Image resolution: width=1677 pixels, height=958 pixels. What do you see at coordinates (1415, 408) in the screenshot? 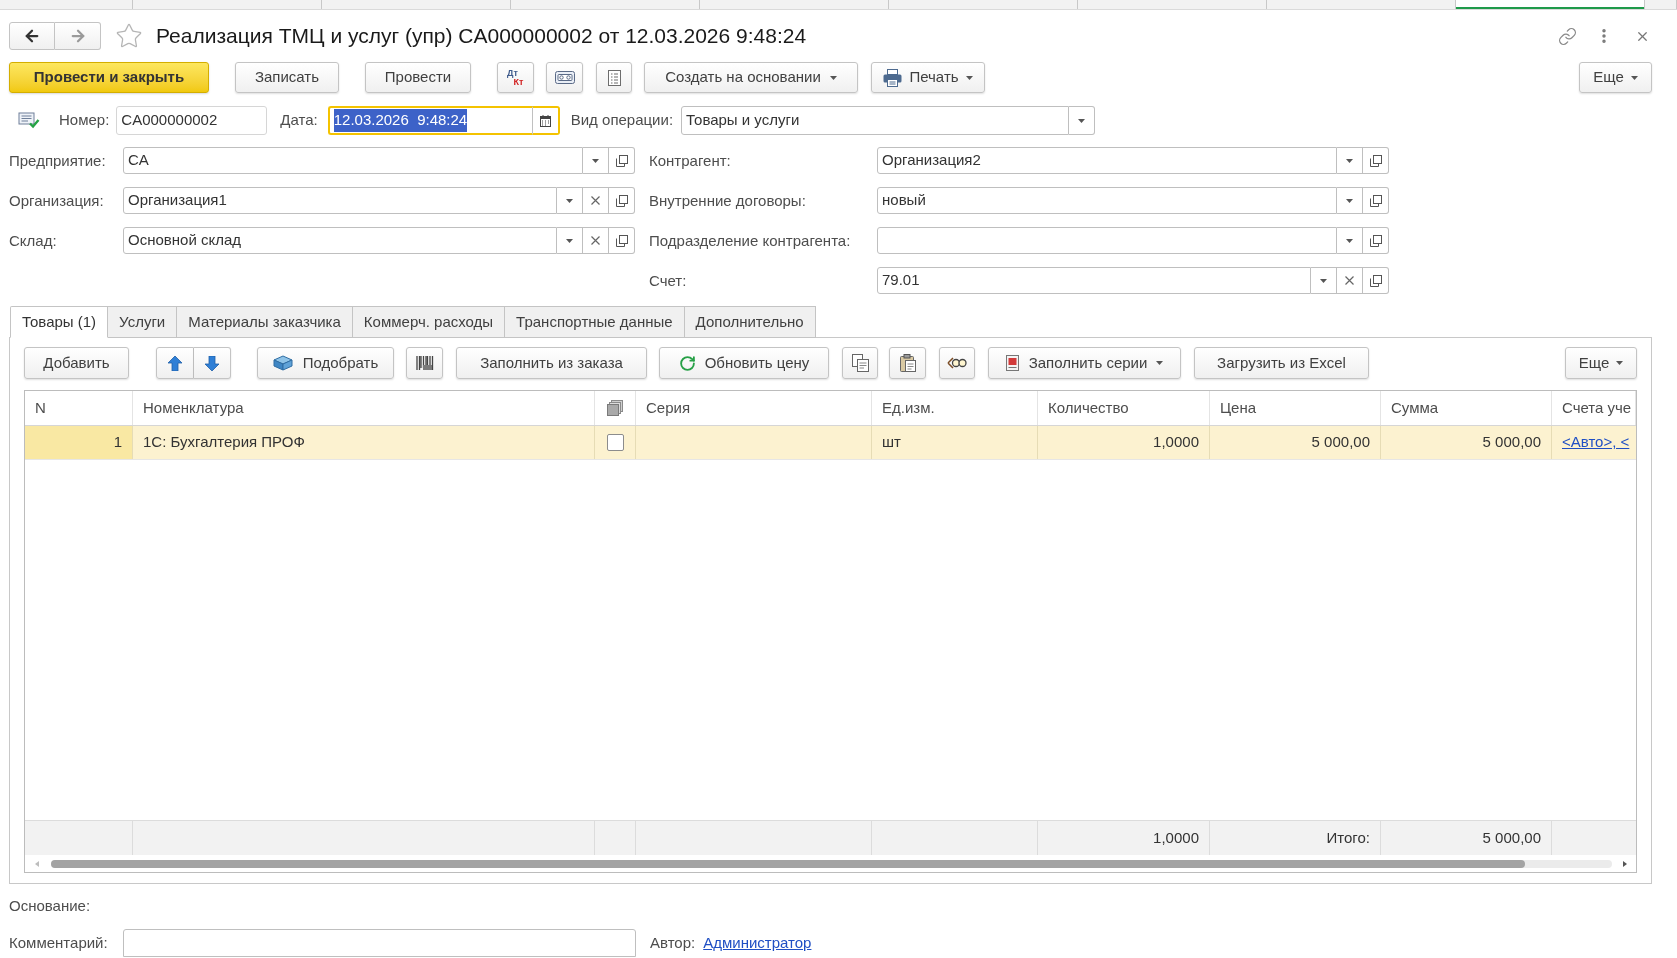
I see `column-header: Сумма` at bounding box center [1415, 408].